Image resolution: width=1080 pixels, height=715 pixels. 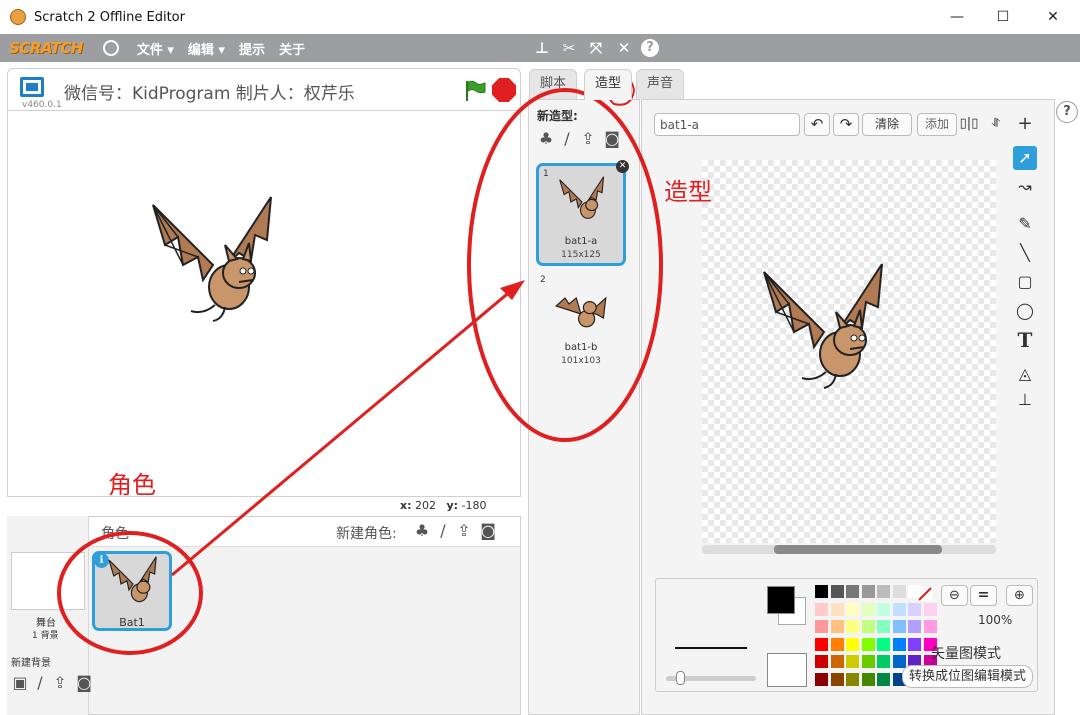 What do you see at coordinates (292, 48) in the screenshot?
I see `menu-about: 关于` at bounding box center [292, 48].